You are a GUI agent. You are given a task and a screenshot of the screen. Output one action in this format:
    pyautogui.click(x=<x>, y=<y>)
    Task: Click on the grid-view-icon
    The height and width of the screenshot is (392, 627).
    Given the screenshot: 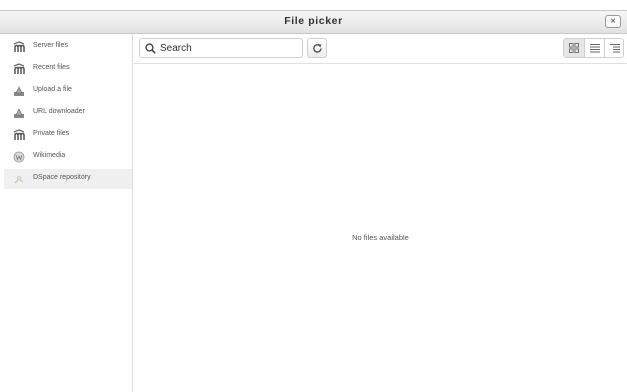 What is the action you would take?
    pyautogui.click(x=574, y=48)
    